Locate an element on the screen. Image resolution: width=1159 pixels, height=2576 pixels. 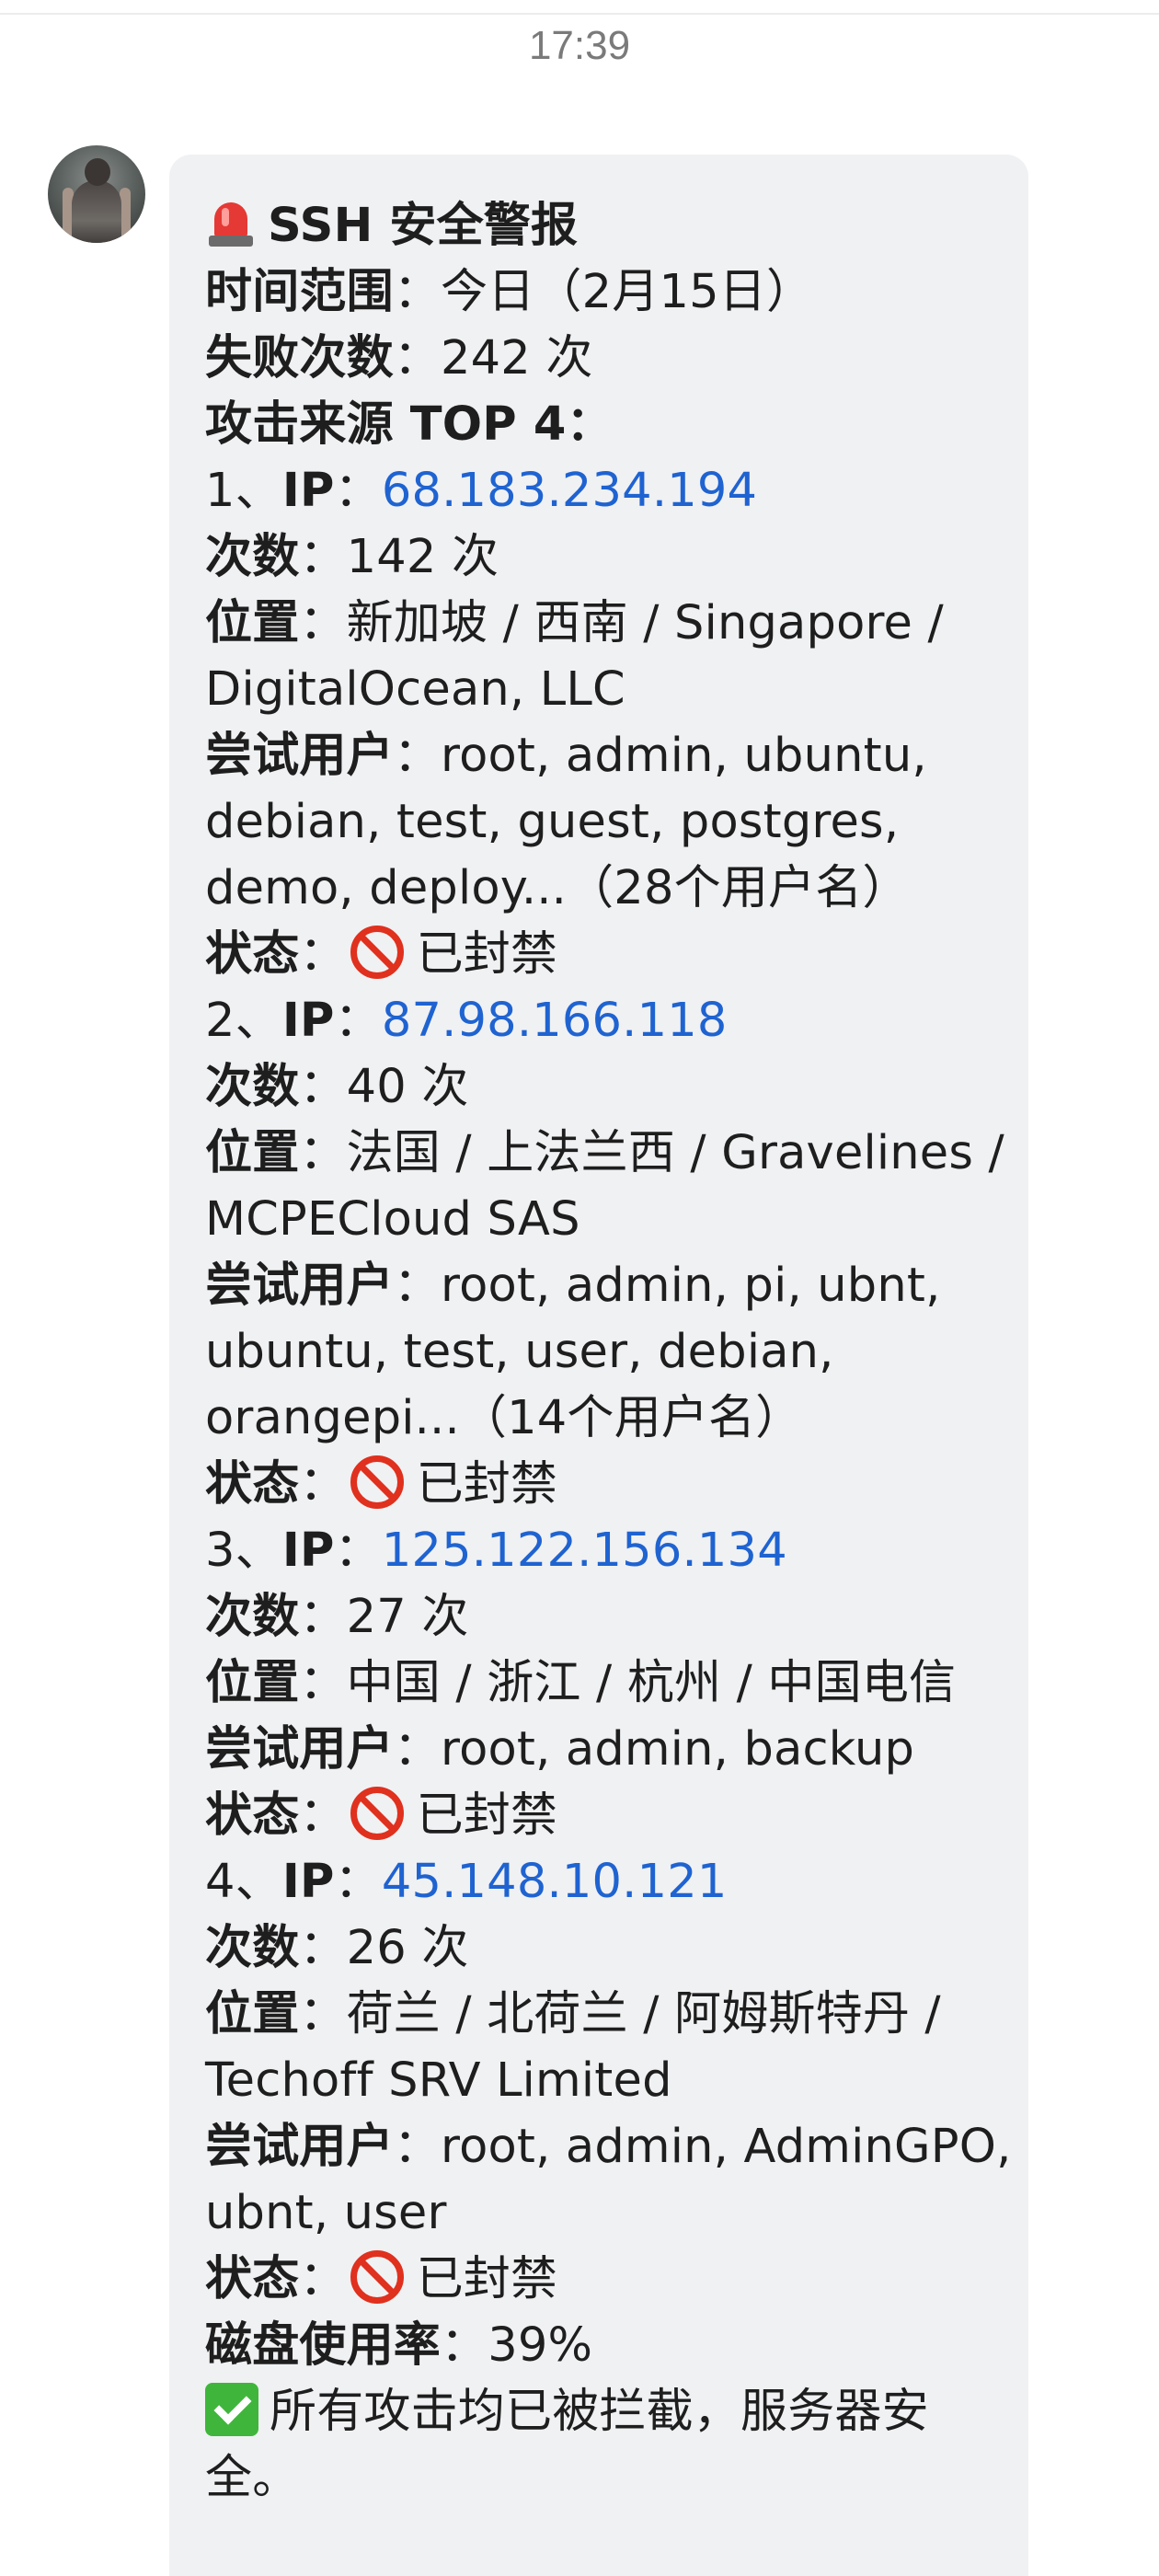
summary-text: 所有攻击均已被拦截，服务器安全。 is located at coordinates (567, 2445).